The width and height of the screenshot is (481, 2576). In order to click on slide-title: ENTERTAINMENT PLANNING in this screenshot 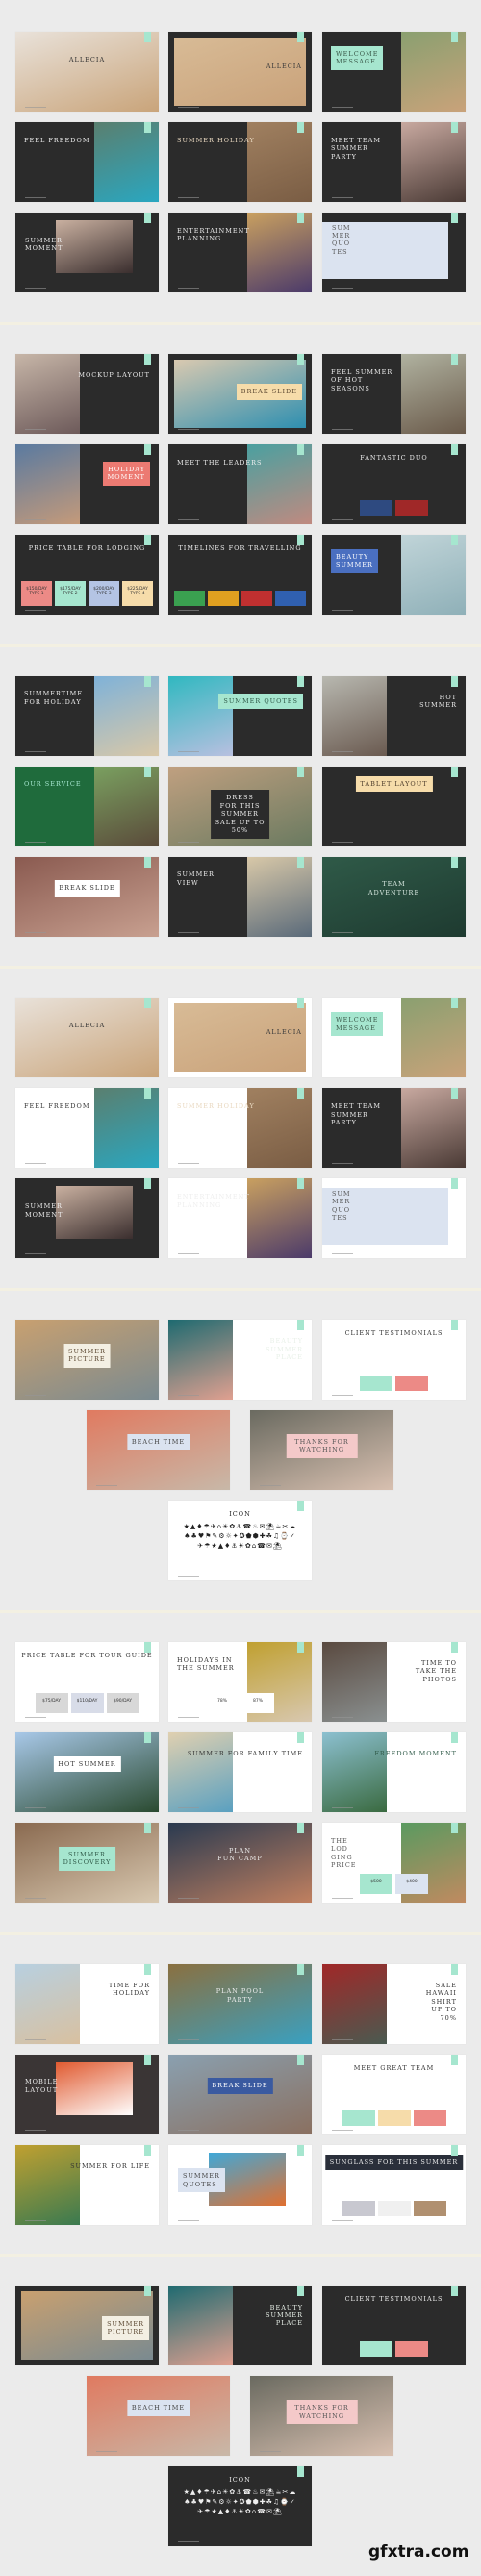, I will do `click(213, 1201)`.